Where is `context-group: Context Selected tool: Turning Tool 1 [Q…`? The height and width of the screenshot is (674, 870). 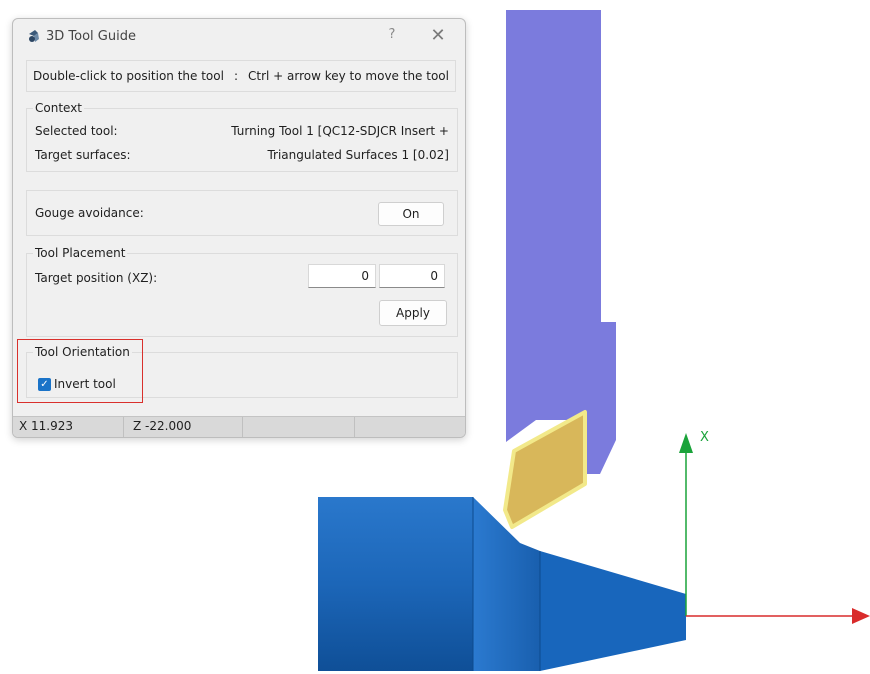
context-group: Context Selected tool: Turning Tool 1 [Q… is located at coordinates (242, 136).